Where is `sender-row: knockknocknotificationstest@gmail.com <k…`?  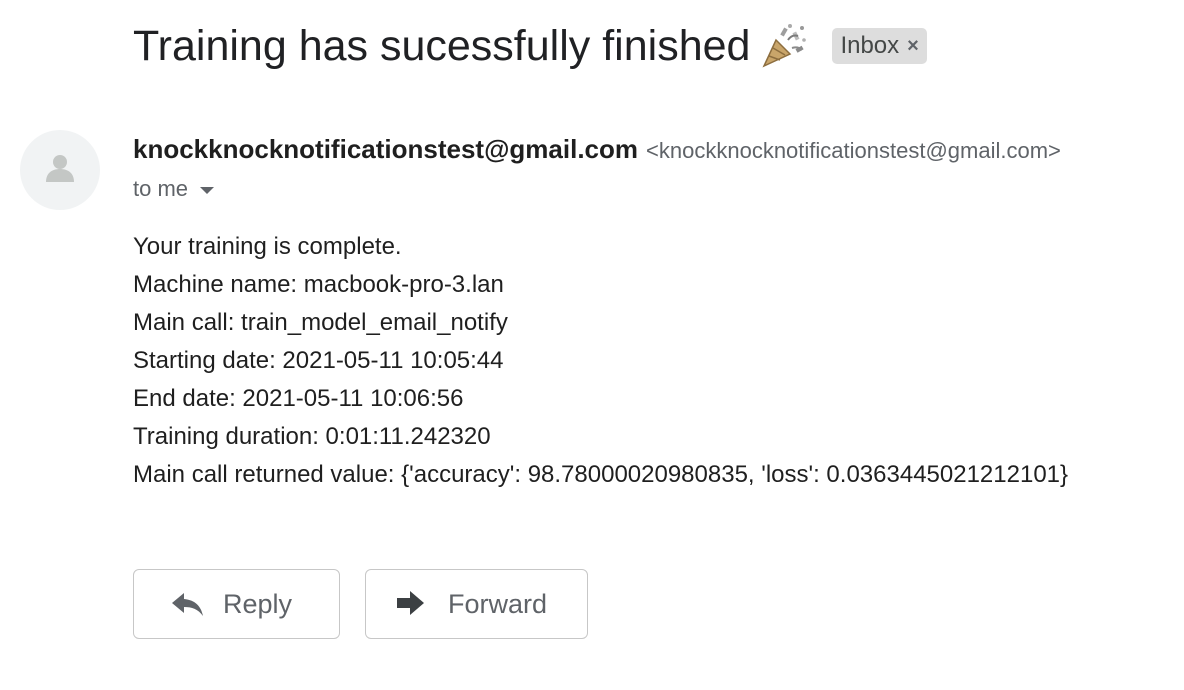 sender-row: knockknocknotificationstest@gmail.com <k… is located at coordinates (597, 149).